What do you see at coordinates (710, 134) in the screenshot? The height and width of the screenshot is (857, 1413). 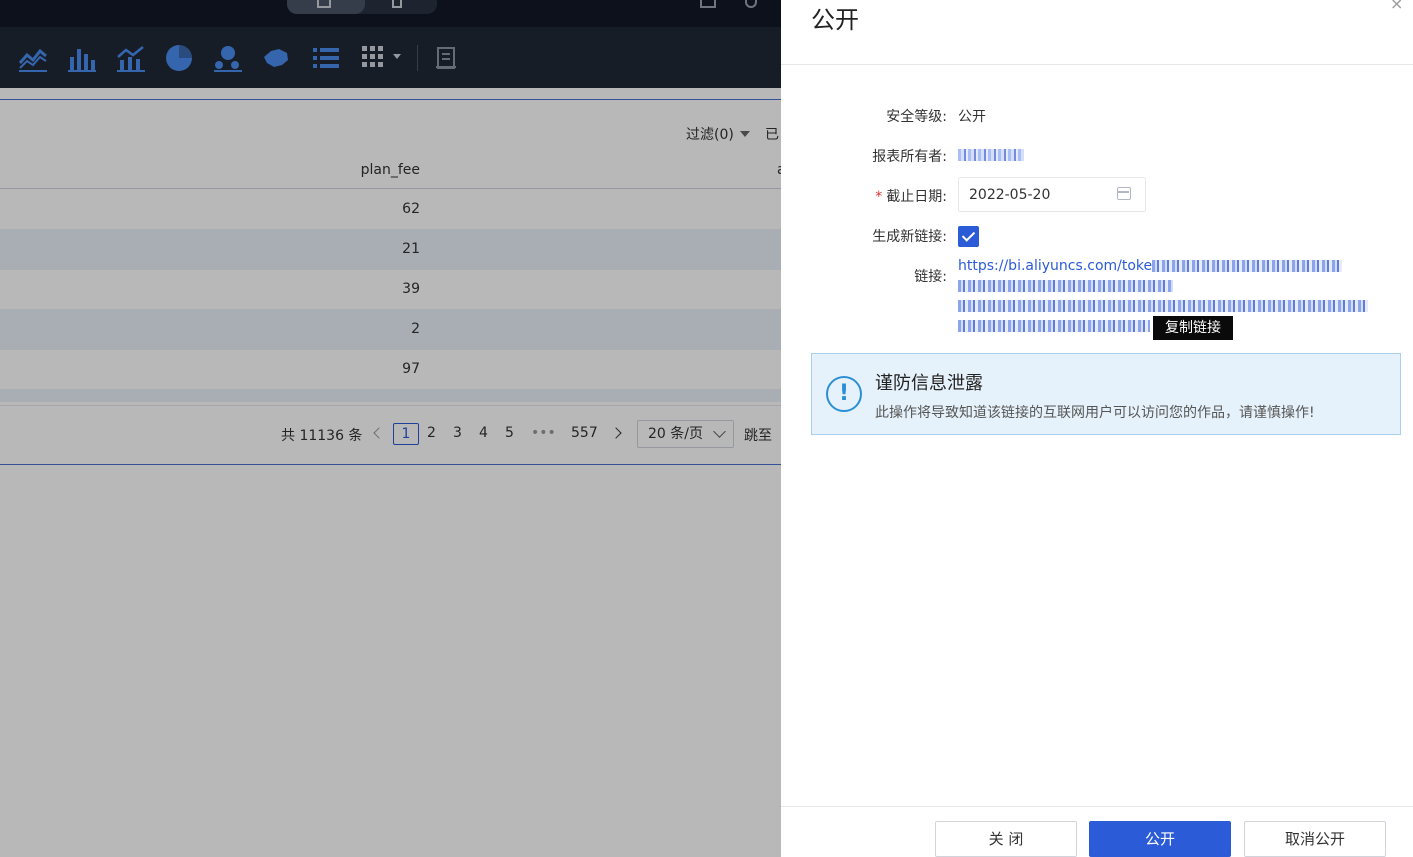 I see `filter-dropdown: 过滤(0)` at bounding box center [710, 134].